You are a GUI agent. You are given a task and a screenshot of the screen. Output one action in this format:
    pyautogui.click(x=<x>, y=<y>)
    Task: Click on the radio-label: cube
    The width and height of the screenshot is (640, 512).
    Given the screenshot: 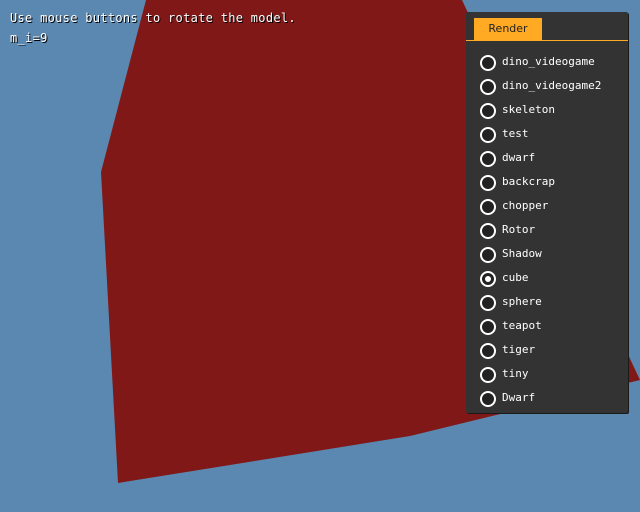 What is the action you would take?
    pyautogui.click(x=515, y=277)
    